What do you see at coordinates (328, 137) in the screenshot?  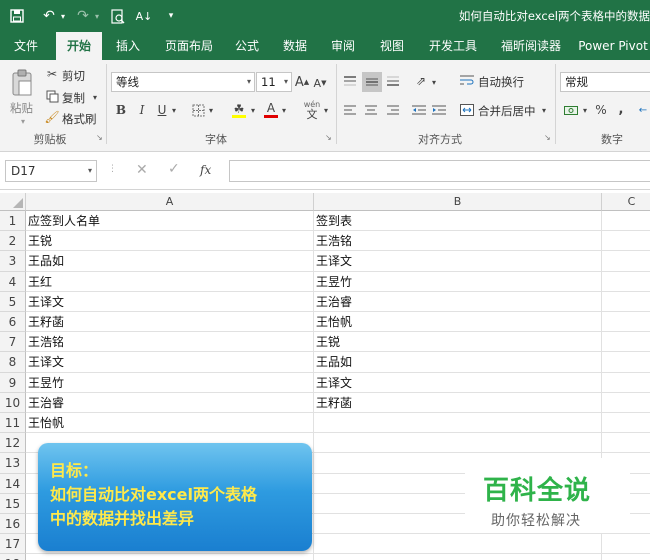 I see `font-launcher-icon: ↘` at bounding box center [328, 137].